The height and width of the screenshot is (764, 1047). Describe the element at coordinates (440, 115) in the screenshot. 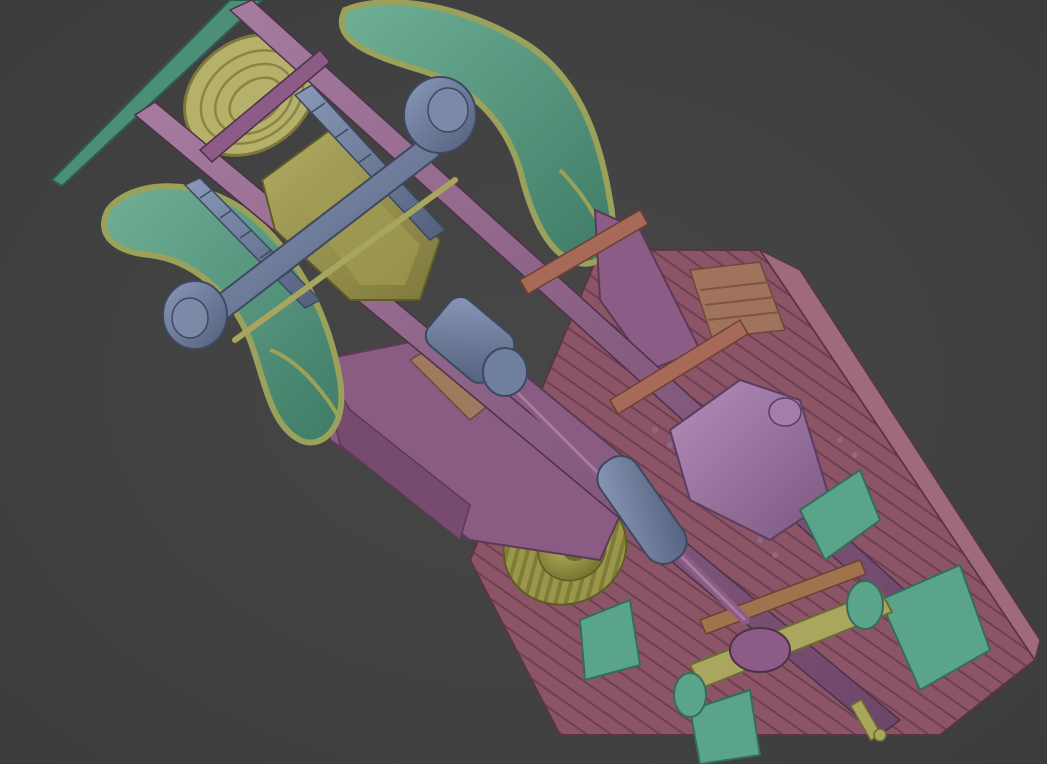

I see `front-hub-right` at that location.